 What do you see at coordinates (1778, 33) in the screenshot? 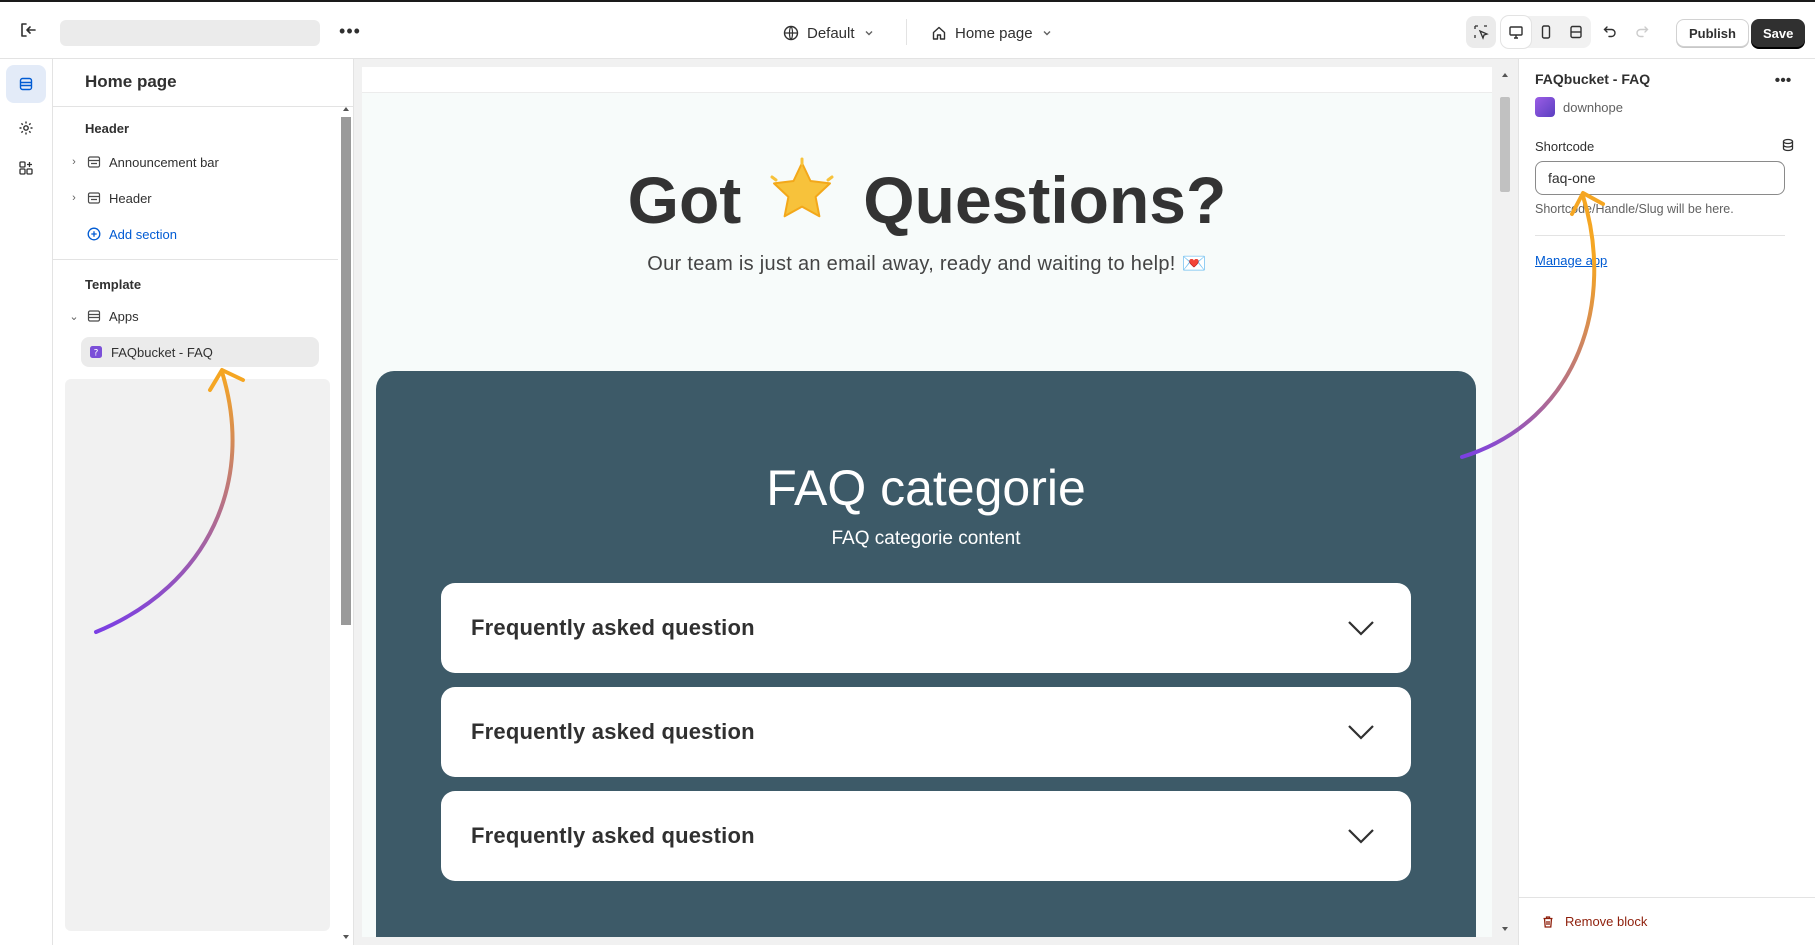
I see `save-button: Save` at bounding box center [1778, 33].